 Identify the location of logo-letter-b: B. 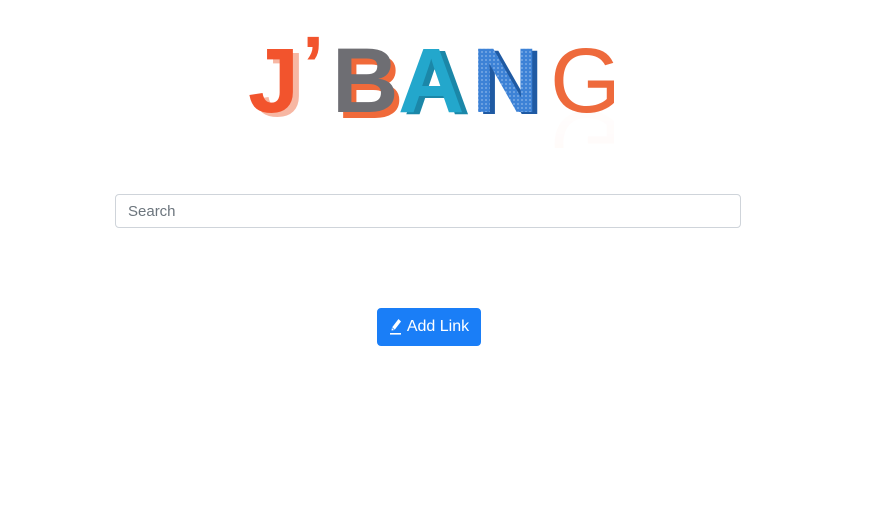
(365, 81).